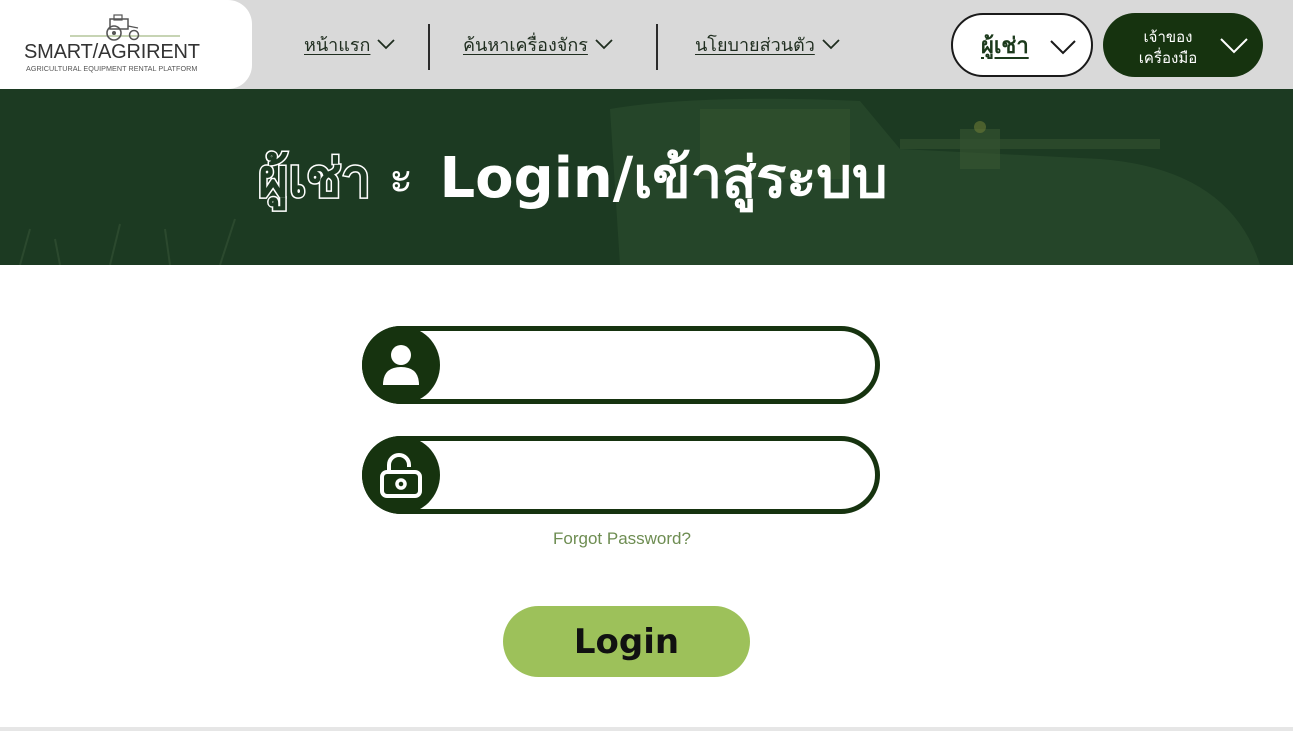 The height and width of the screenshot is (731, 1293). I want to click on login-button-label: Login, so click(626, 641).